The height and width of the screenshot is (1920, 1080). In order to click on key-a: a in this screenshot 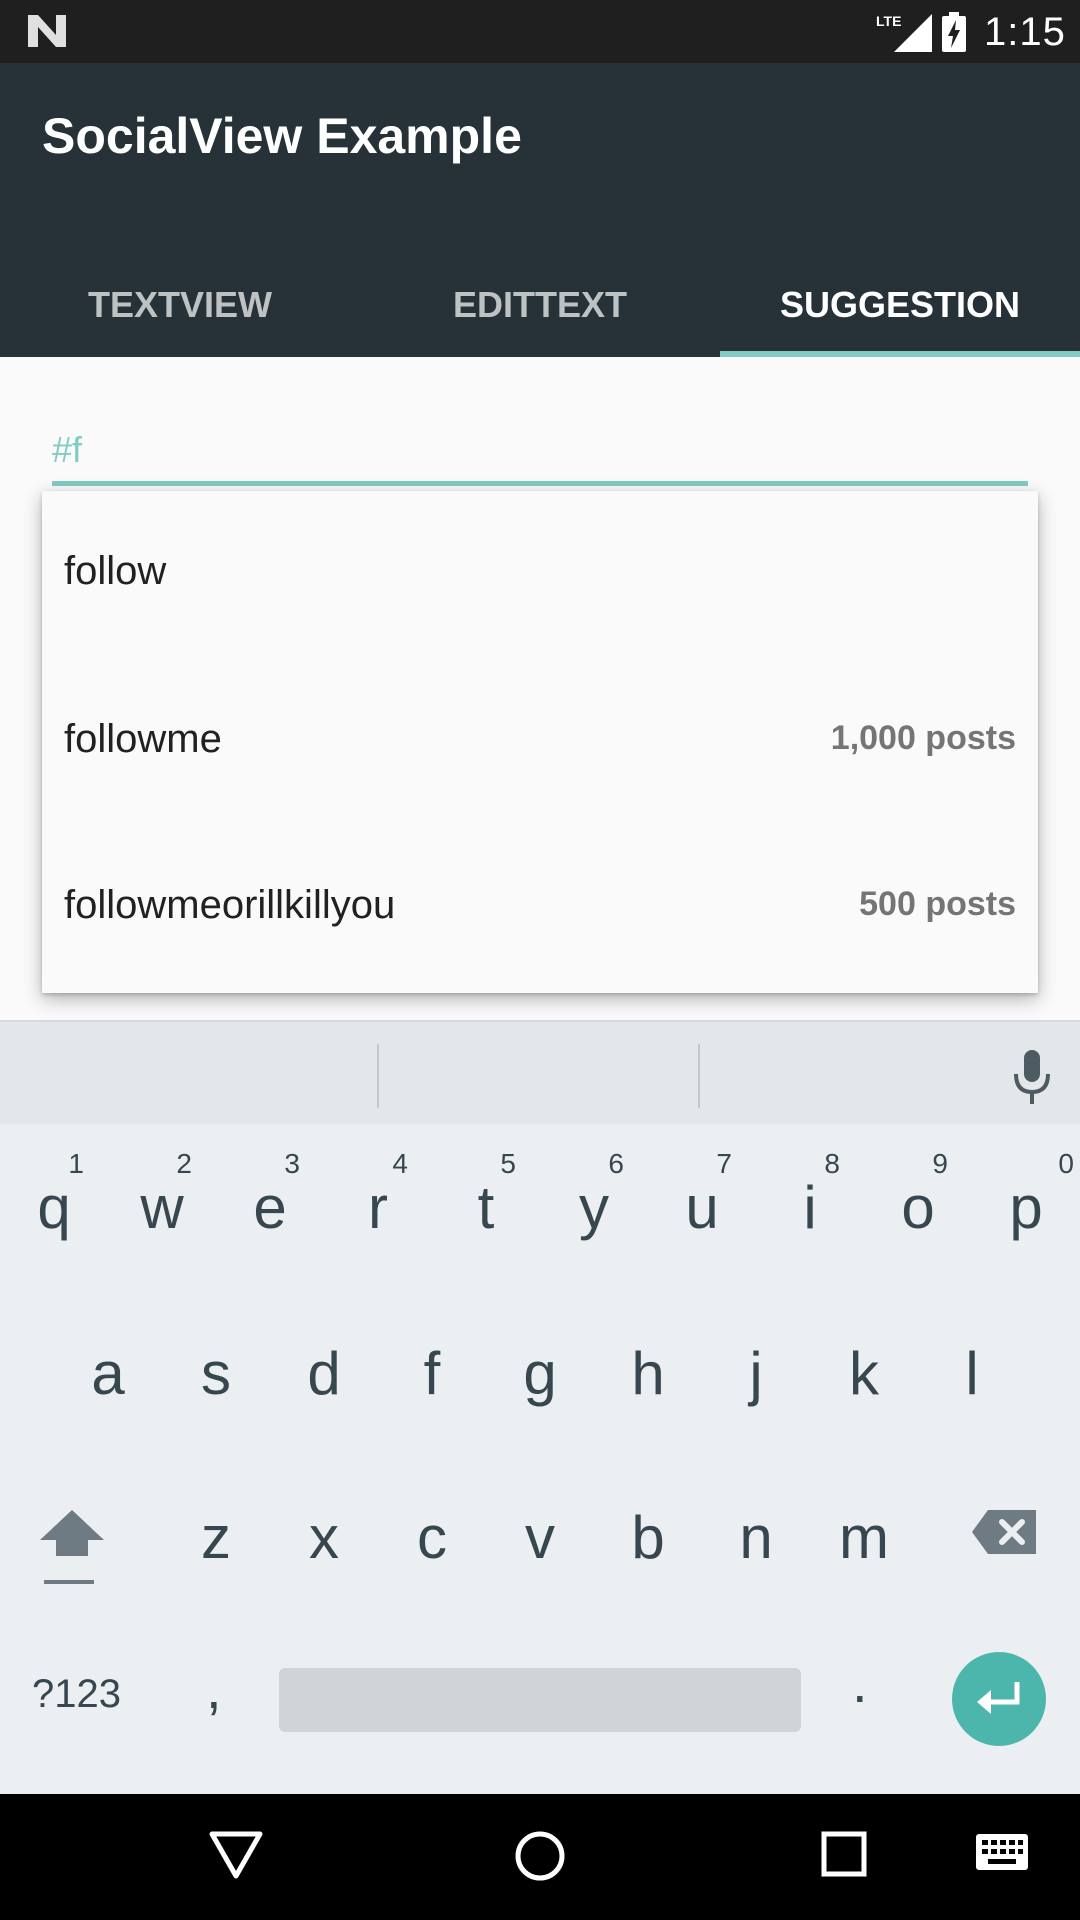, I will do `click(108, 1380)`.